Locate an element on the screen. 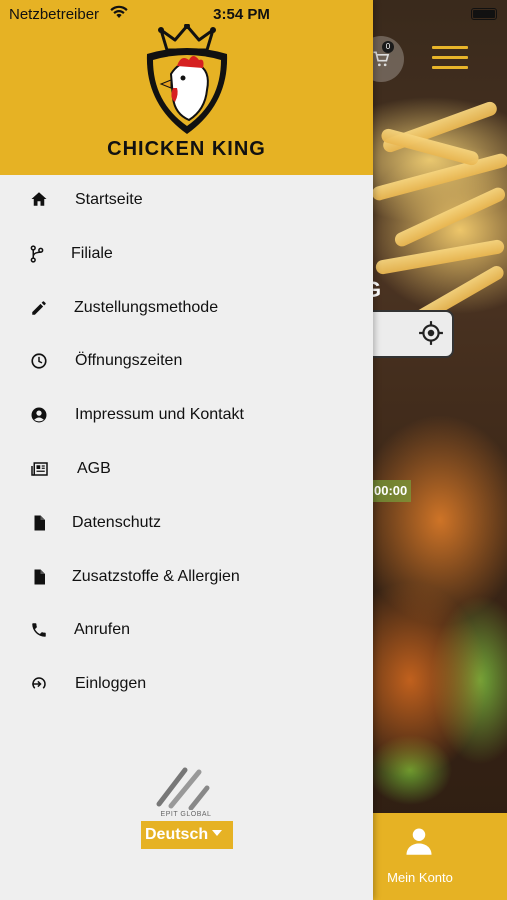 This screenshot has width=507, height=900. nav-item-zusatzstoffe: Zusatzstoffe & Allergien is located at coordinates (186, 578).